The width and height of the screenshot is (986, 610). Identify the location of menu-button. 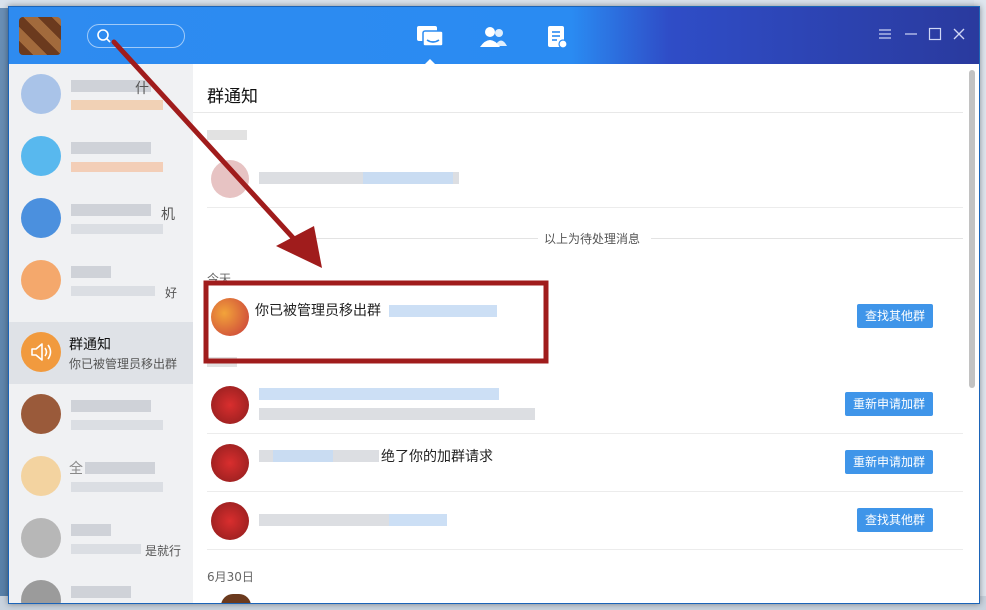
(885, 34).